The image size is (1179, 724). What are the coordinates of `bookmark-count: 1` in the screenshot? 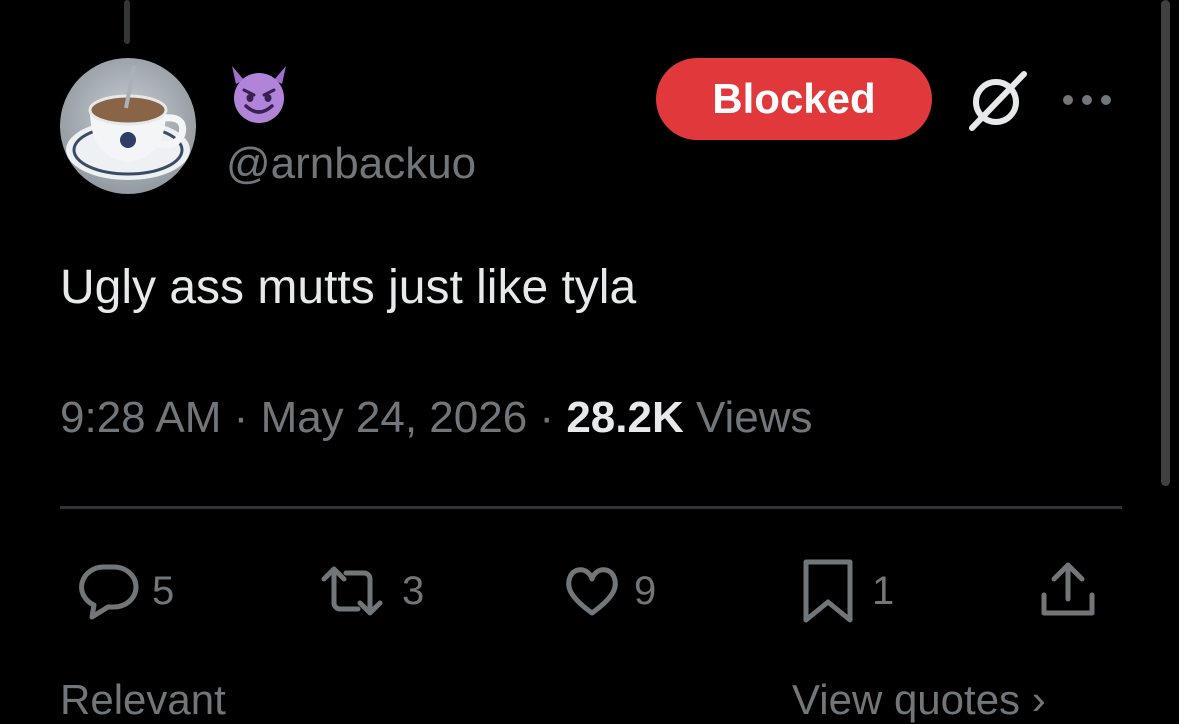 It's located at (883, 590).